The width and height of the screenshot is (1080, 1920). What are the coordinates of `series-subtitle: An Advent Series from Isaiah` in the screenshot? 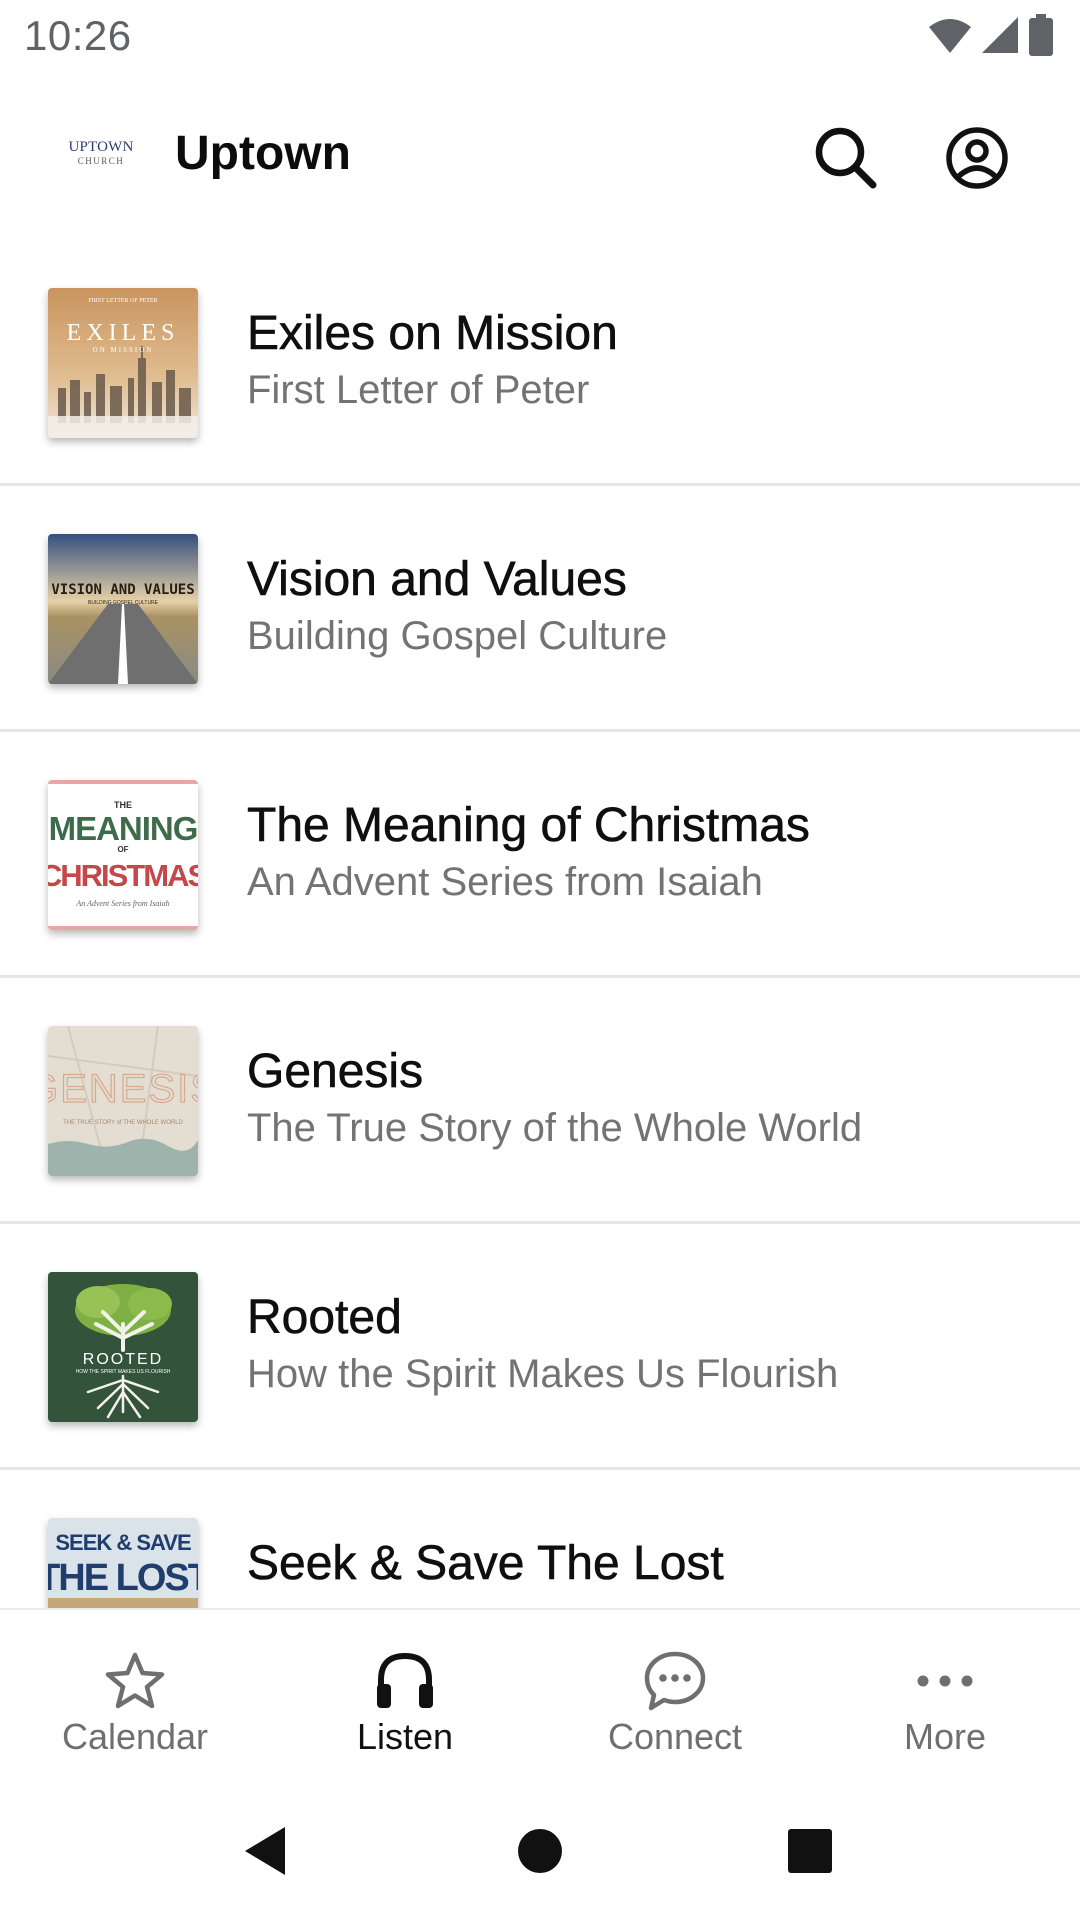 It's located at (505, 882).